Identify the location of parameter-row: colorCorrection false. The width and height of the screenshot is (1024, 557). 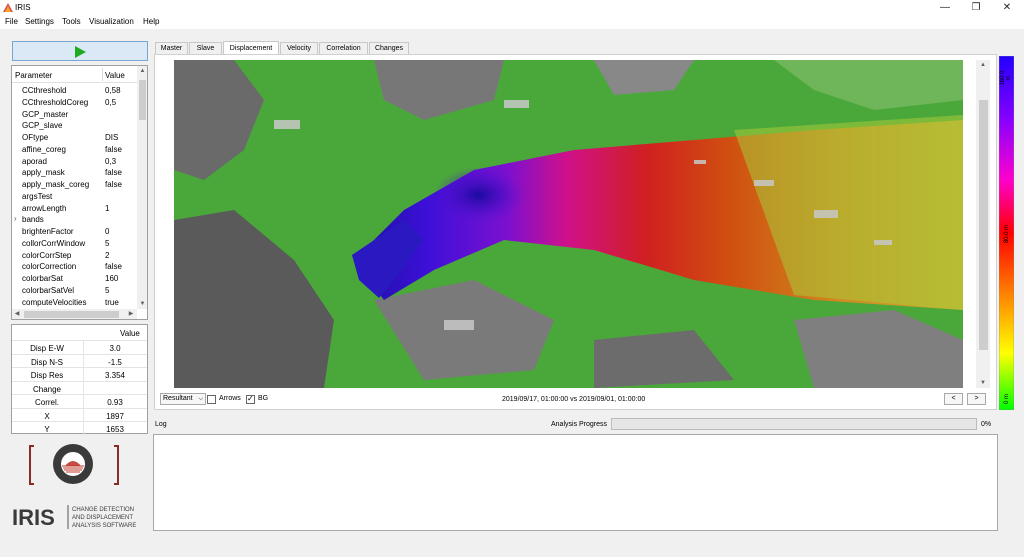
(74, 266).